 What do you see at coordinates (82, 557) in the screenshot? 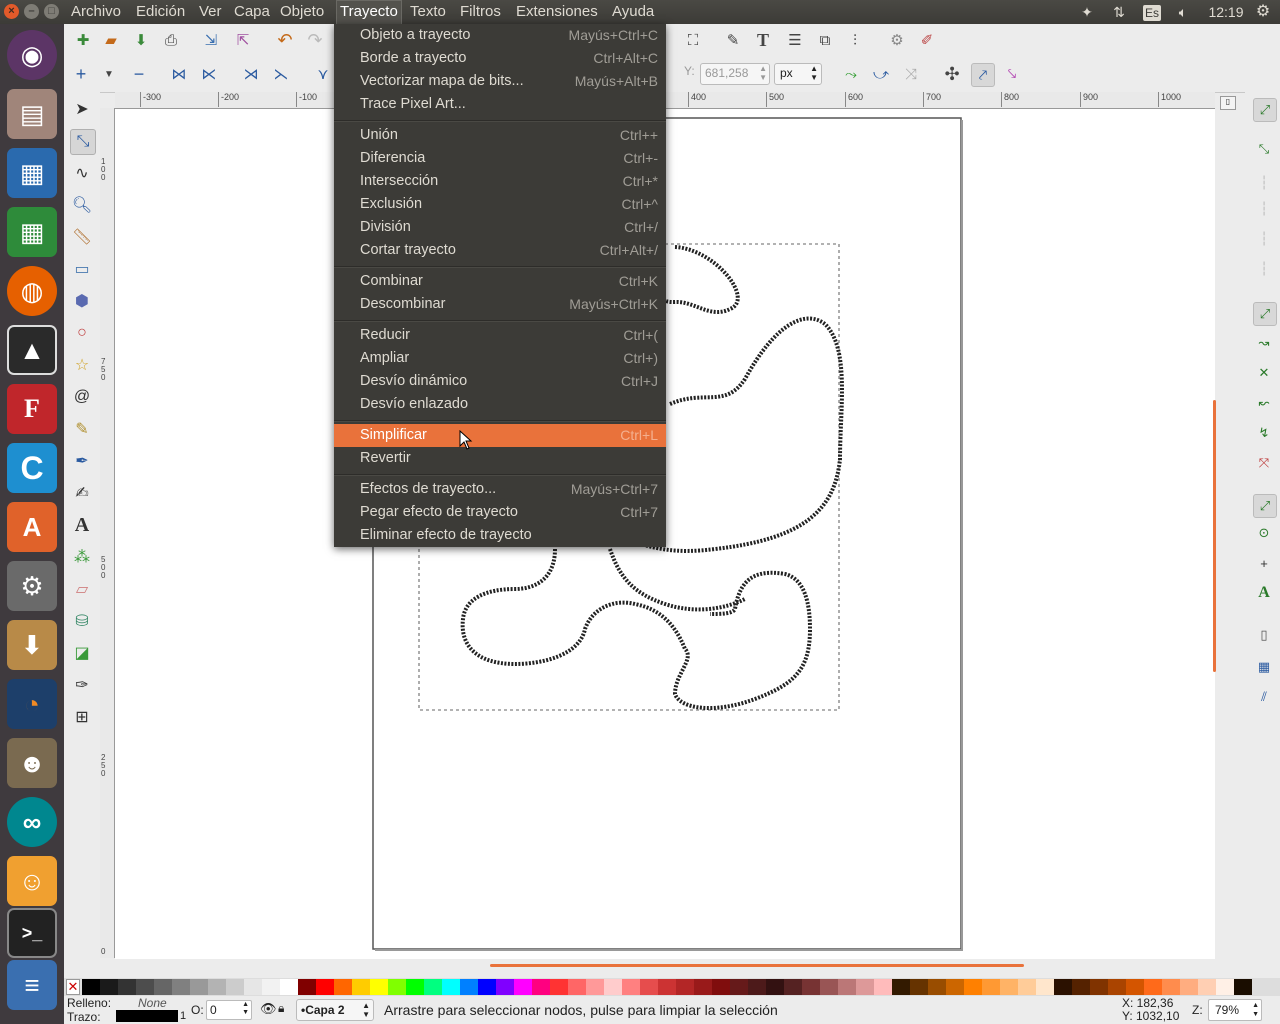
I see `spray-tool-icon: ⁂` at bounding box center [82, 557].